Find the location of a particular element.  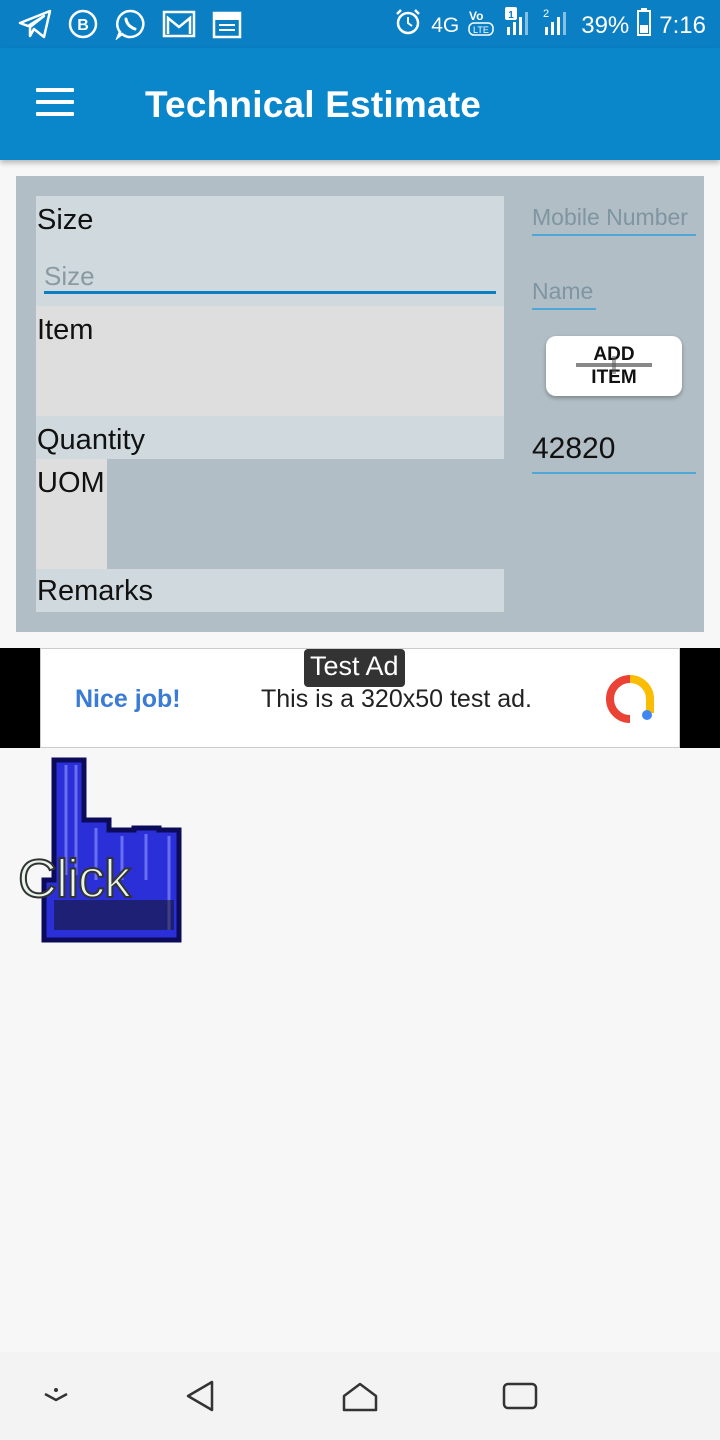

size-field: Size is located at coordinates (270, 251).